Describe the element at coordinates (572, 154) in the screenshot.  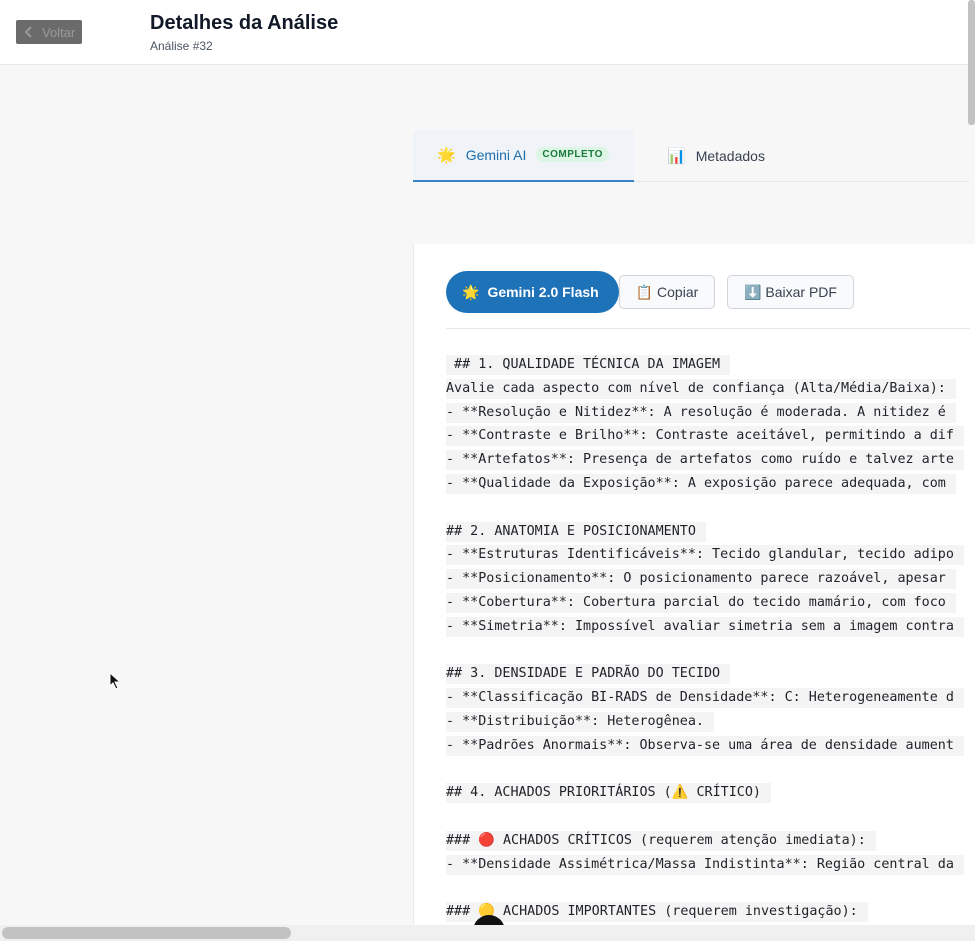
I see `status-badge: COMPLETO` at that location.